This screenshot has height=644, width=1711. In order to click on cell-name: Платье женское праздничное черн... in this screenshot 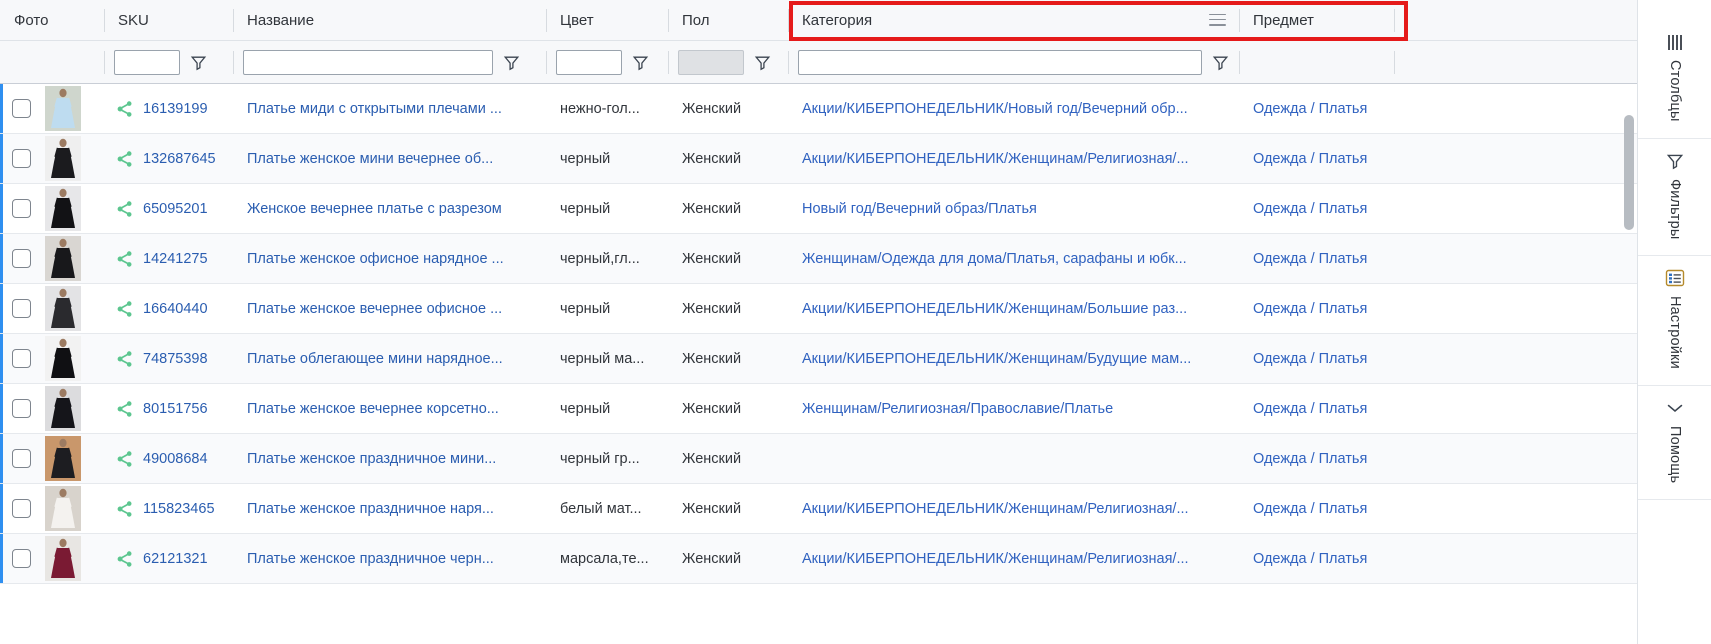, I will do `click(389, 559)`.